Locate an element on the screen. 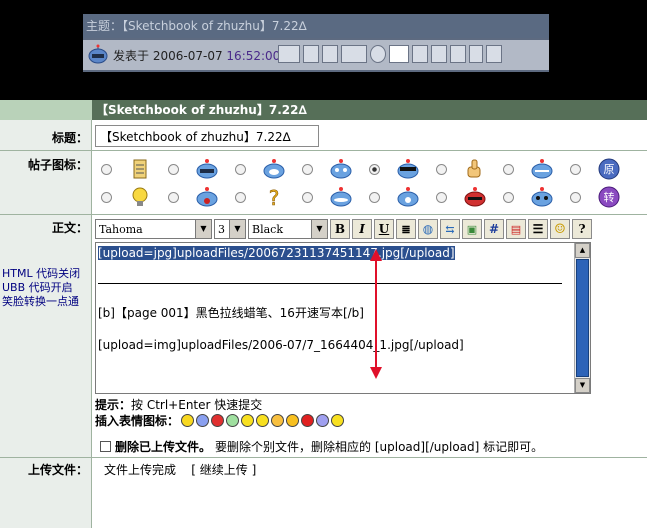 The height and width of the screenshot is (528, 647). cool-robot-icon is located at coordinates (408, 169).